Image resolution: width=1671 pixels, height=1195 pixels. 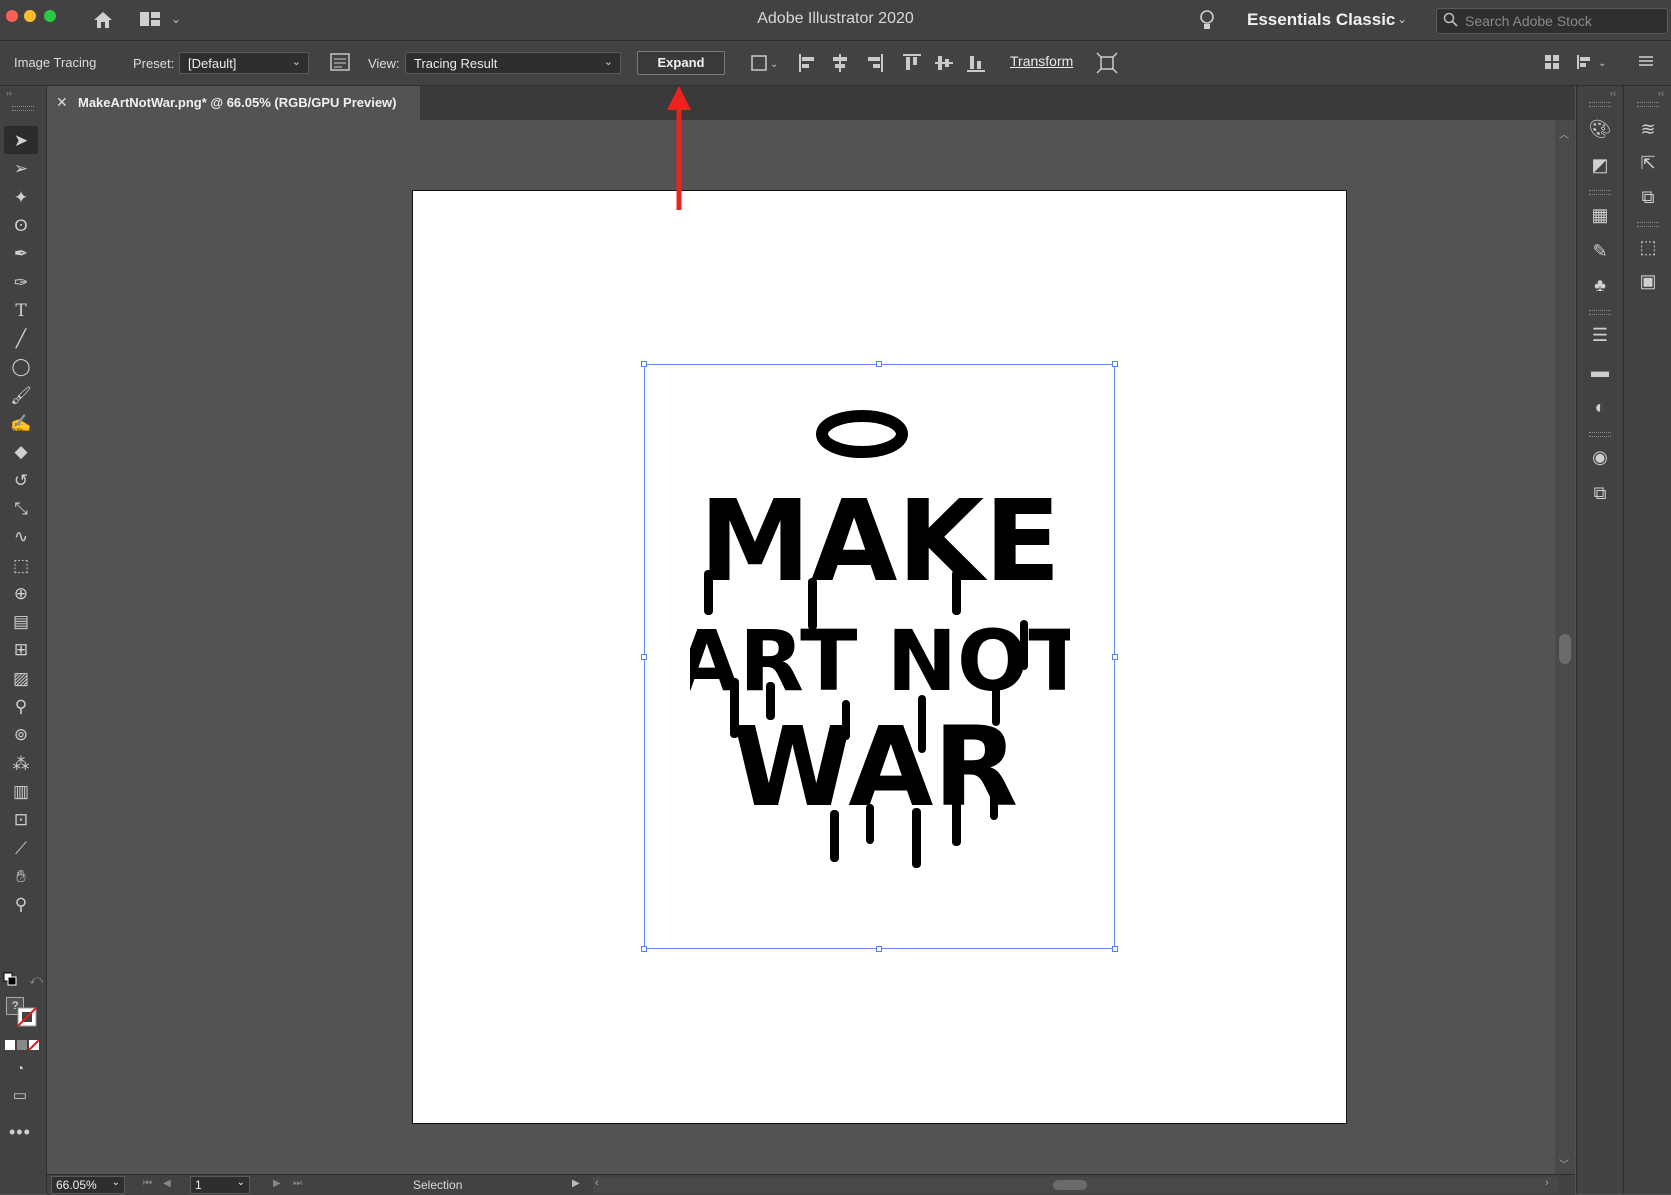 What do you see at coordinates (21, 424) in the screenshot?
I see `blob-brush-icon: ✍` at bounding box center [21, 424].